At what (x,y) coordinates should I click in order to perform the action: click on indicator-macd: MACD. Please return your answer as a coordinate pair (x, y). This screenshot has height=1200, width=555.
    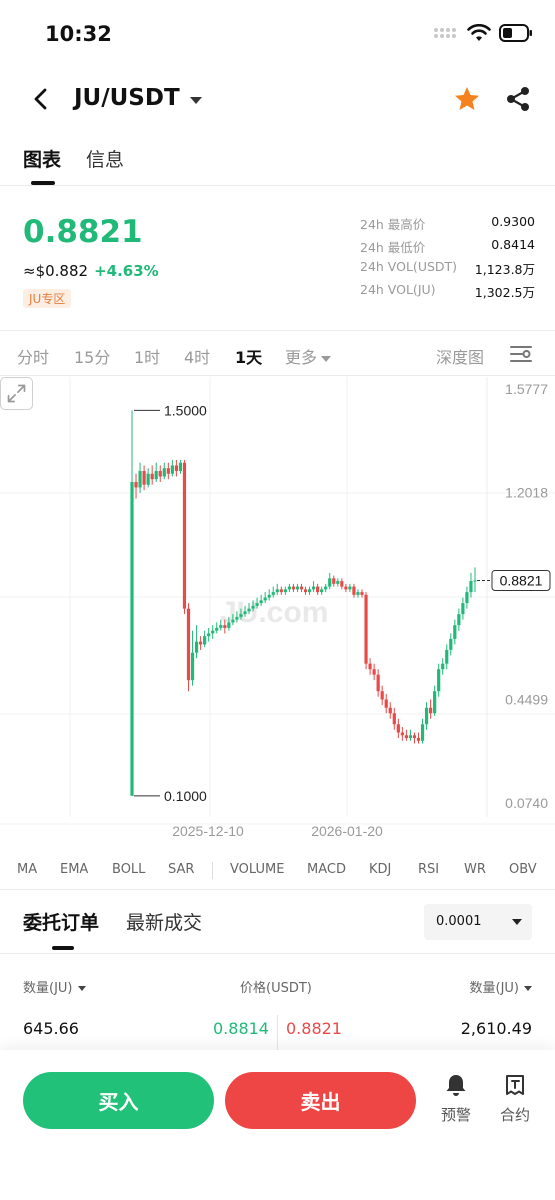
    Looking at the image, I should click on (326, 869).